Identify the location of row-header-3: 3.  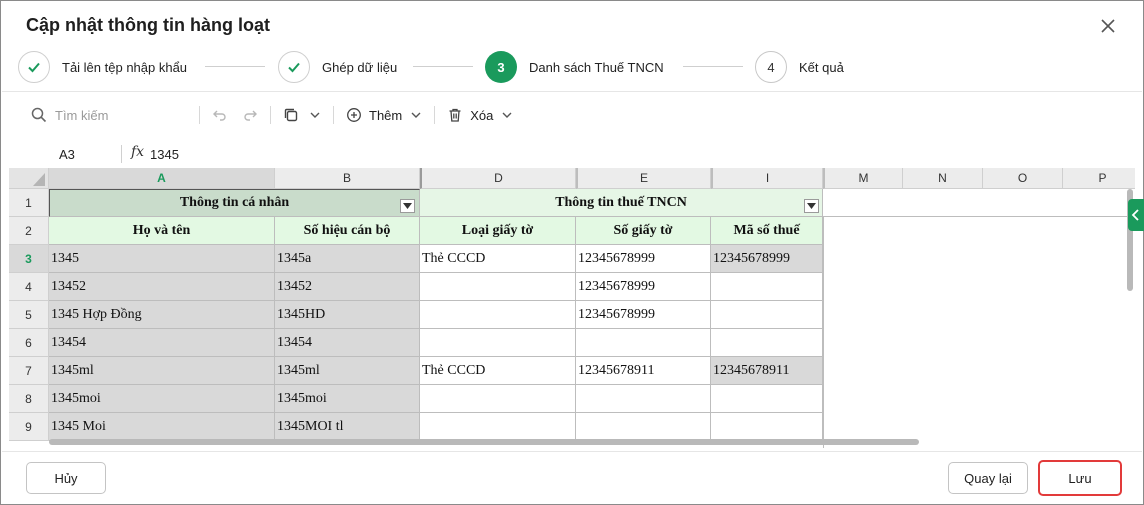
(29, 259).